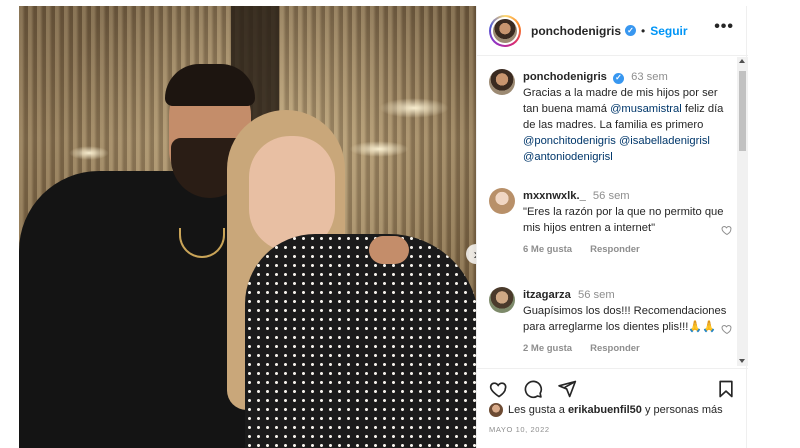 The width and height of the screenshot is (800, 448). Describe the element at coordinates (684, 410) in the screenshot. I see `likes-suffix: y personas más` at that location.